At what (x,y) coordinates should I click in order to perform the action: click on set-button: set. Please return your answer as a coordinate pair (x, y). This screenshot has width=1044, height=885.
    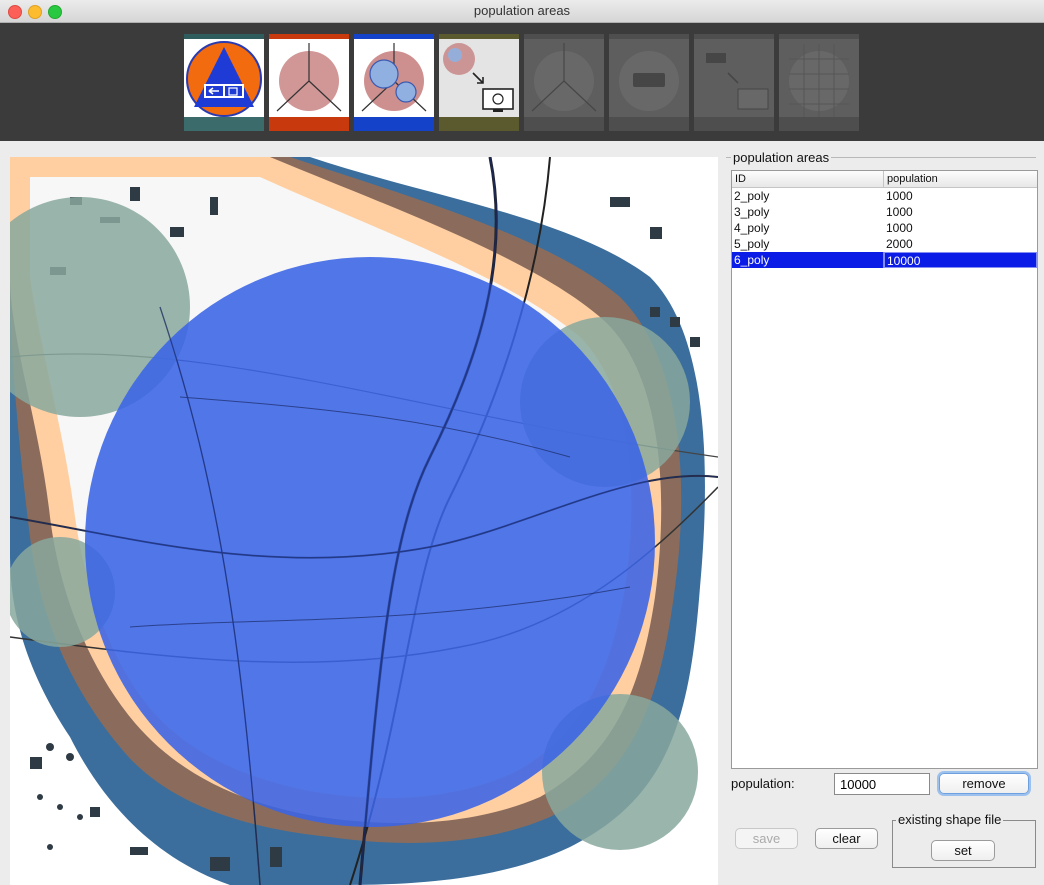
    Looking at the image, I should click on (963, 850).